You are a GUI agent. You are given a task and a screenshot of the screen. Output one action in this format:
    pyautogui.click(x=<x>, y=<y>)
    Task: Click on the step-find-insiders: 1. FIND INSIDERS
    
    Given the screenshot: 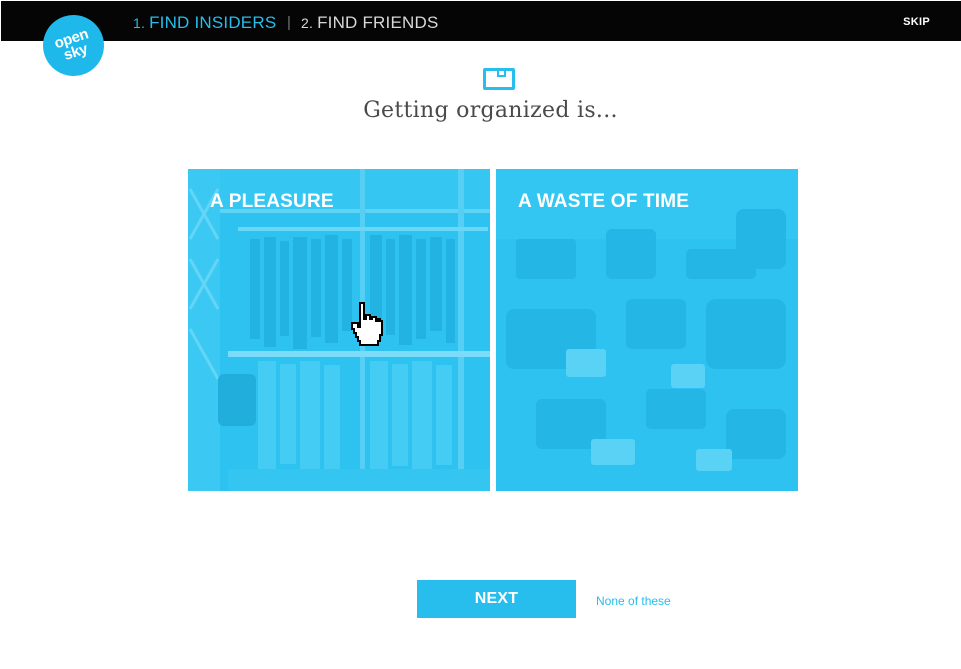 What is the action you would take?
    pyautogui.click(x=204, y=23)
    